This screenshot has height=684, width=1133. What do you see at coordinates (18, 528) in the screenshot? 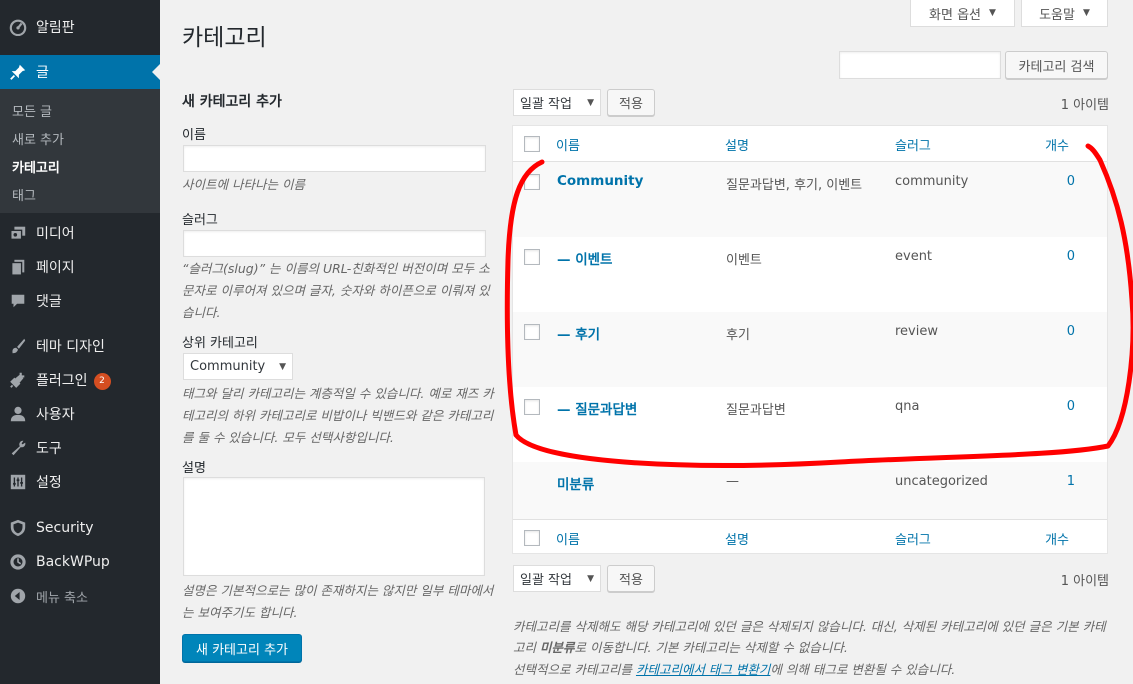
I see `shield-icon` at bounding box center [18, 528].